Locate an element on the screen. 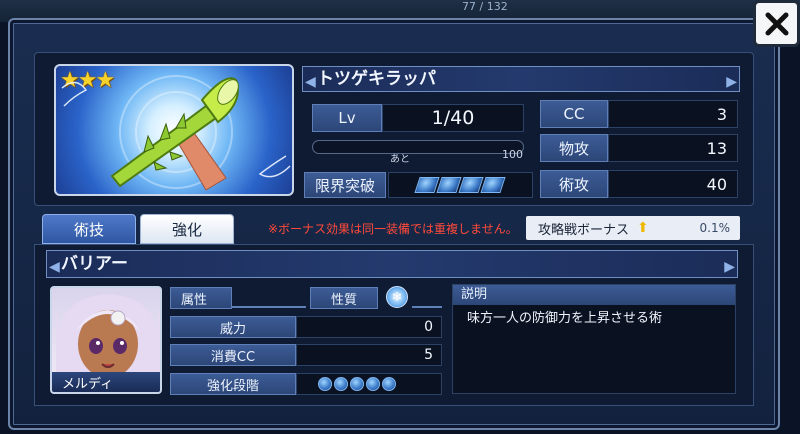 This screenshot has height=434, width=800. attribute-label: 属性 is located at coordinates (201, 298).